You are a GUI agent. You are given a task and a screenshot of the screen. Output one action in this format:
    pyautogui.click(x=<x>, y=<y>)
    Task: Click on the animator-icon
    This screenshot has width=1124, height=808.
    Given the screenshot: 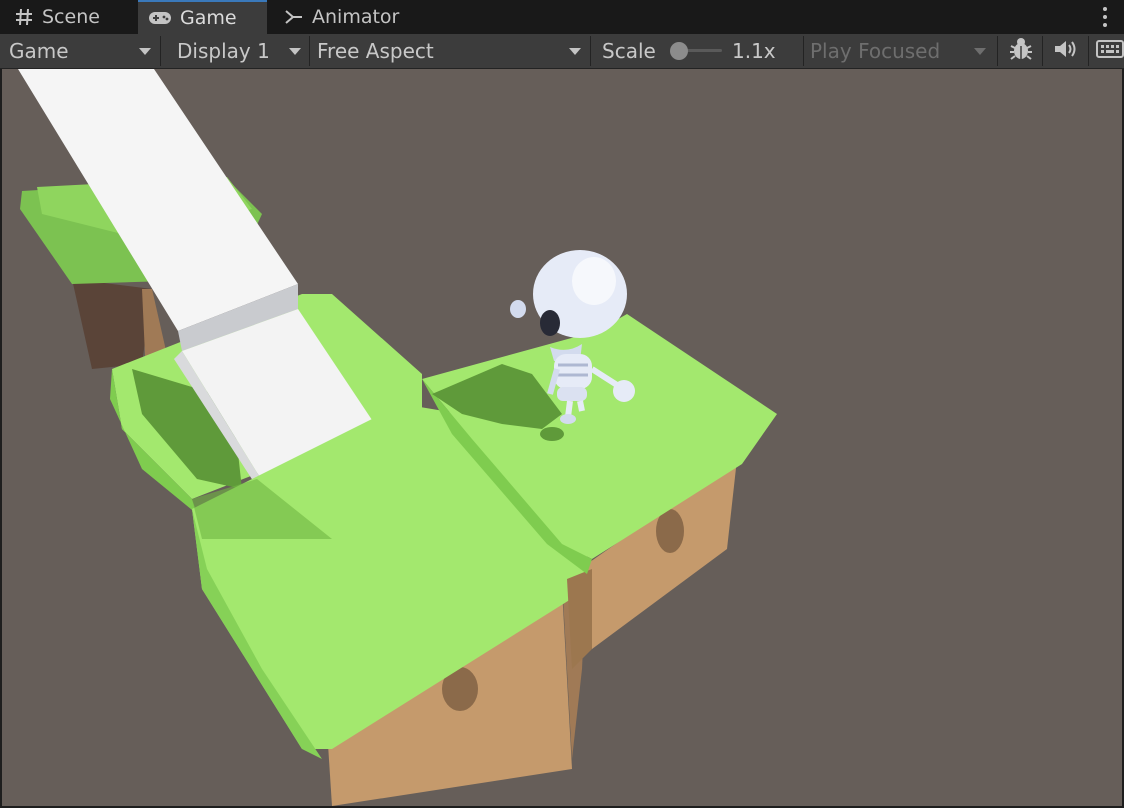 What is the action you would take?
    pyautogui.click(x=294, y=17)
    